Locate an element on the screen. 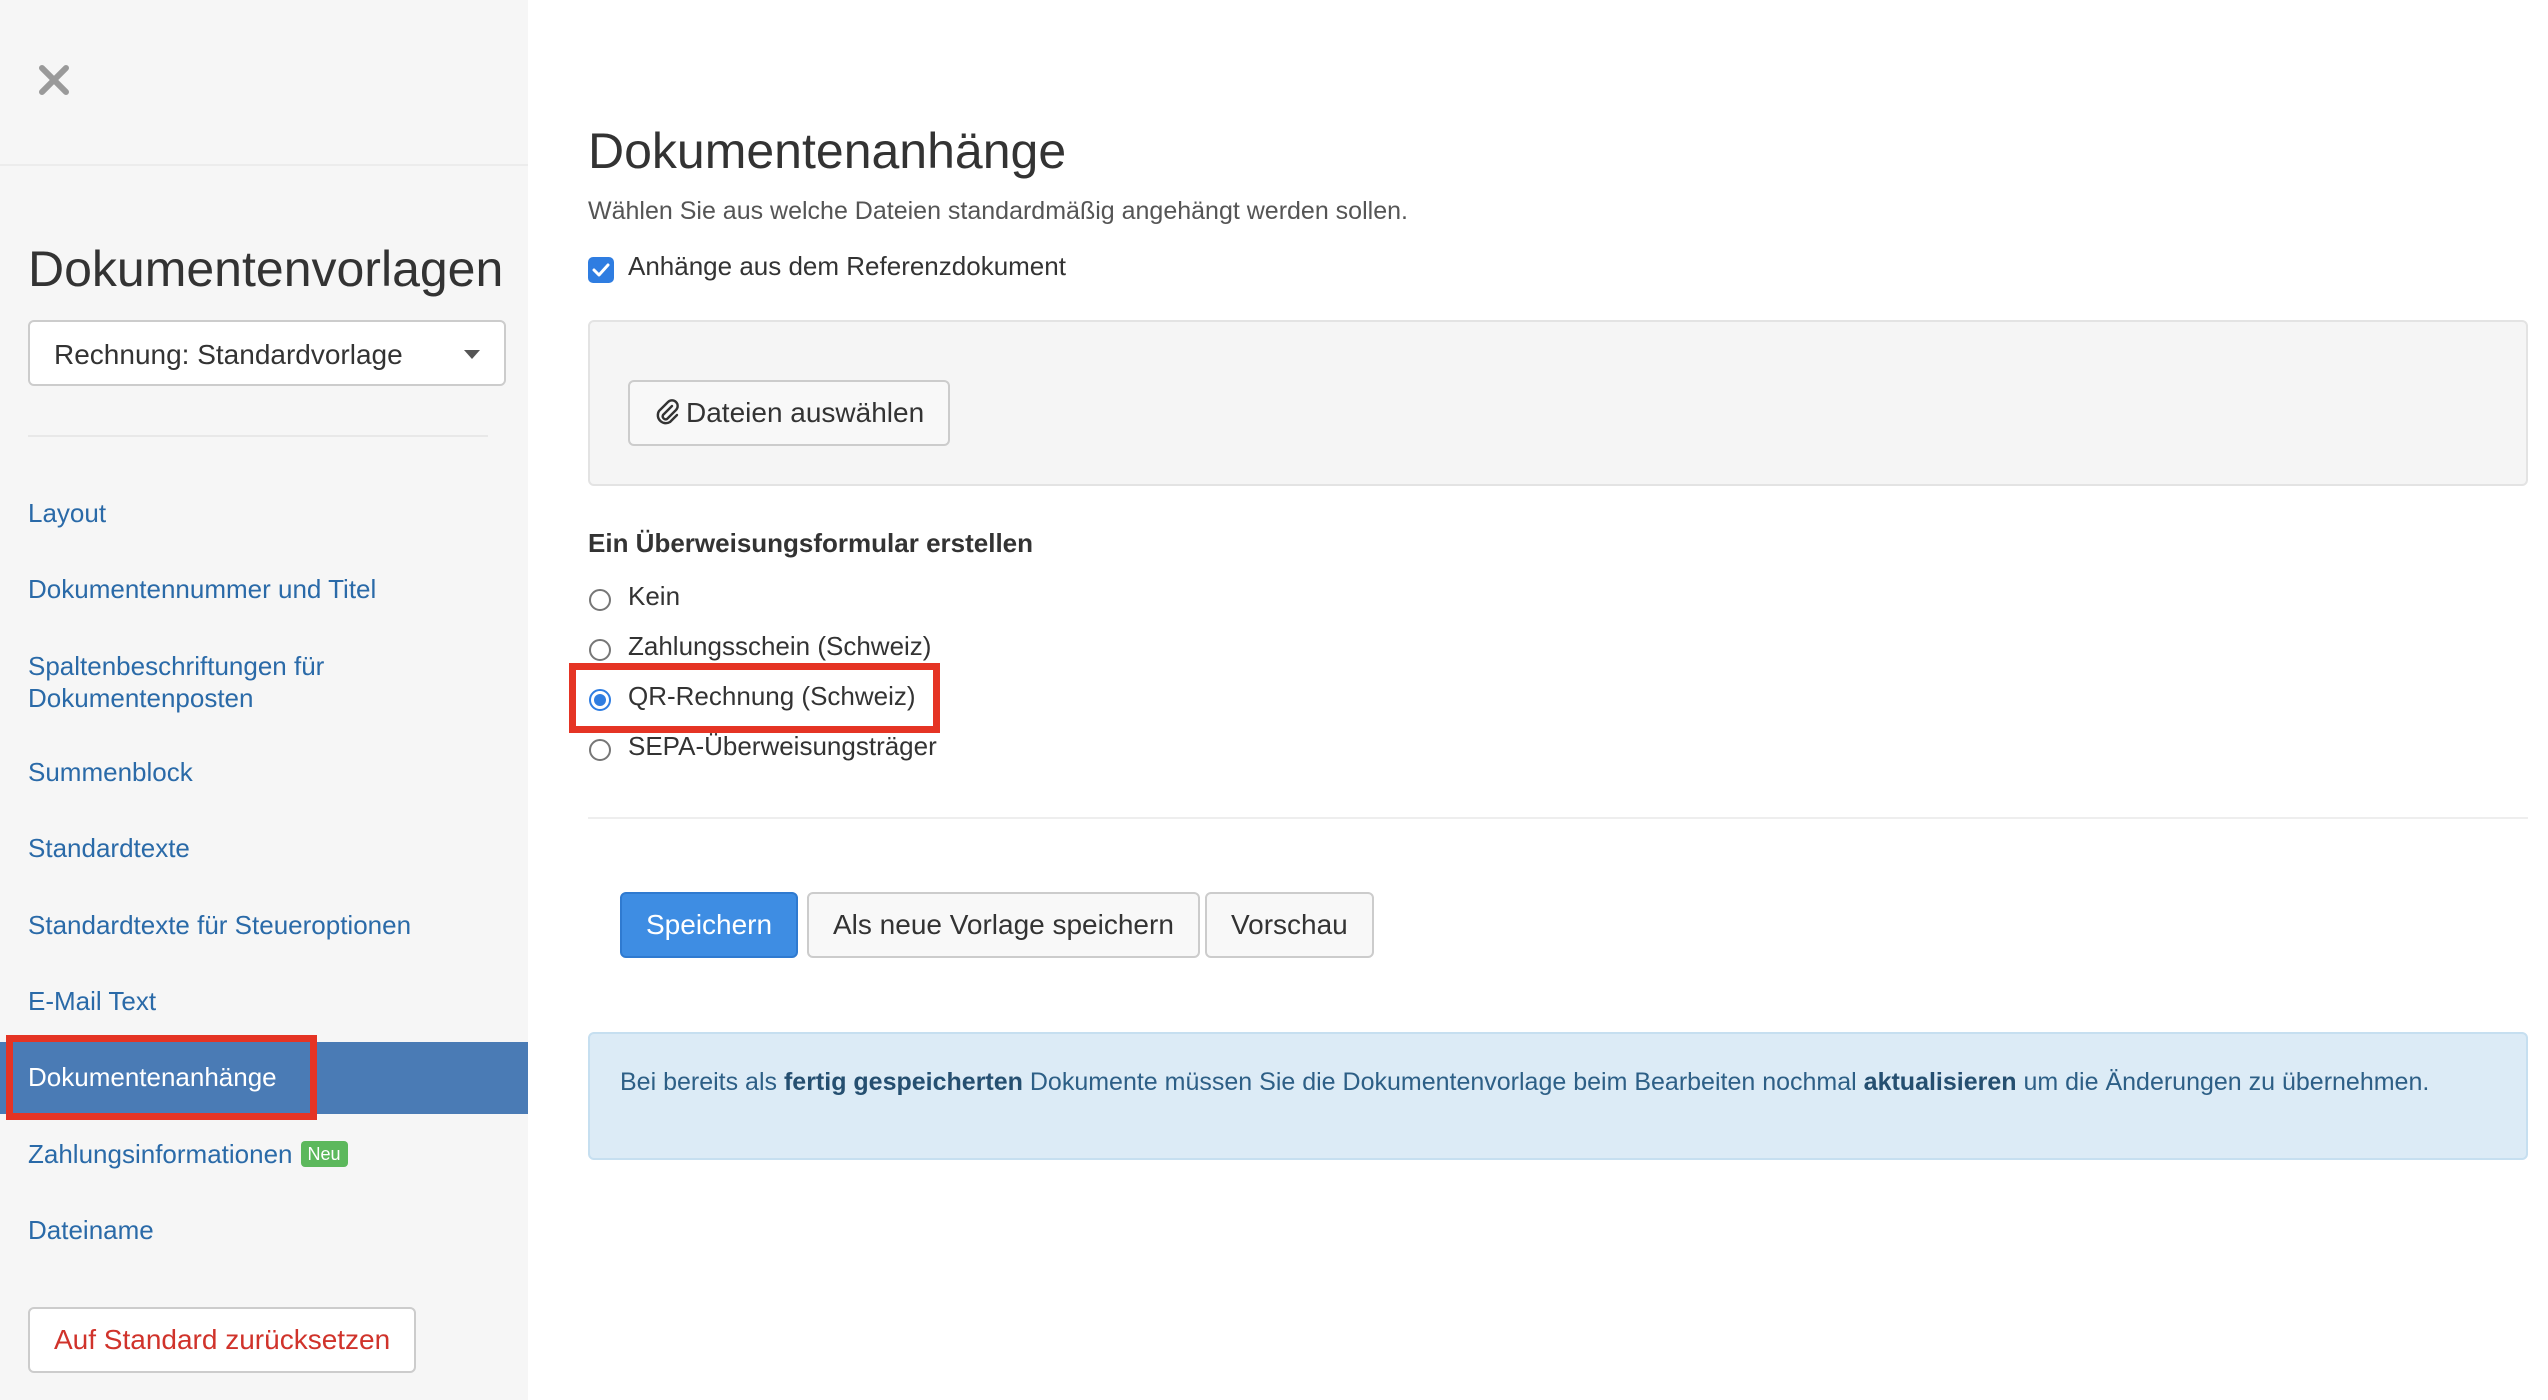  sidebar-item-standardtexte: Standardtexte is located at coordinates (264, 852).